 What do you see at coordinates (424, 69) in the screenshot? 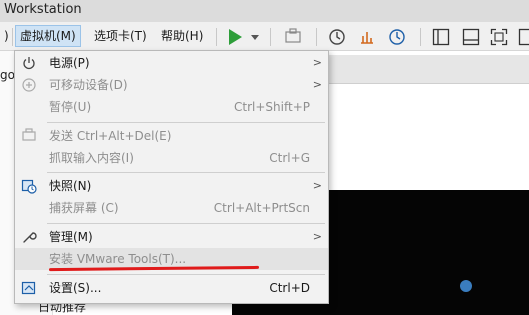
I see `vm-tab-strip` at bounding box center [424, 69].